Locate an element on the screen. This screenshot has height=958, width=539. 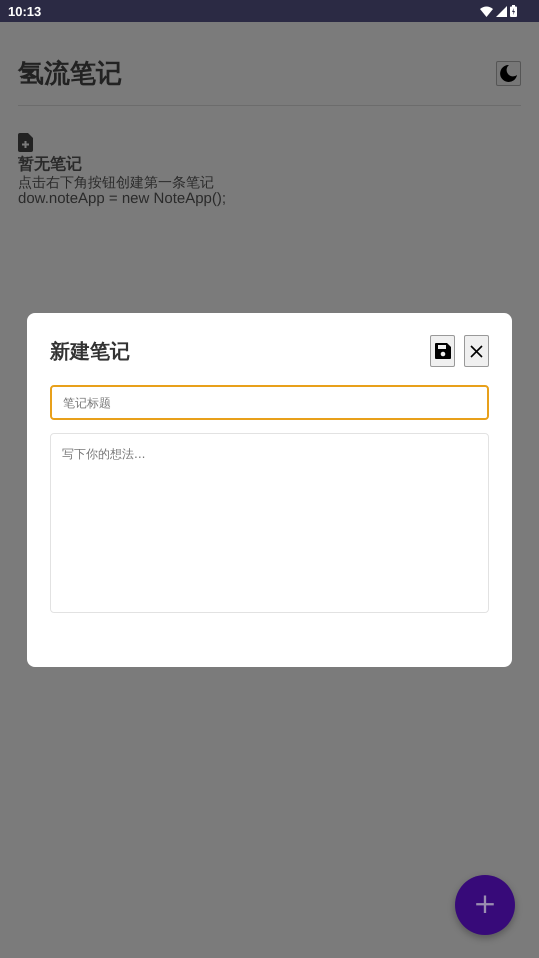
empty-title: 暂无笔记 is located at coordinates (50, 164).